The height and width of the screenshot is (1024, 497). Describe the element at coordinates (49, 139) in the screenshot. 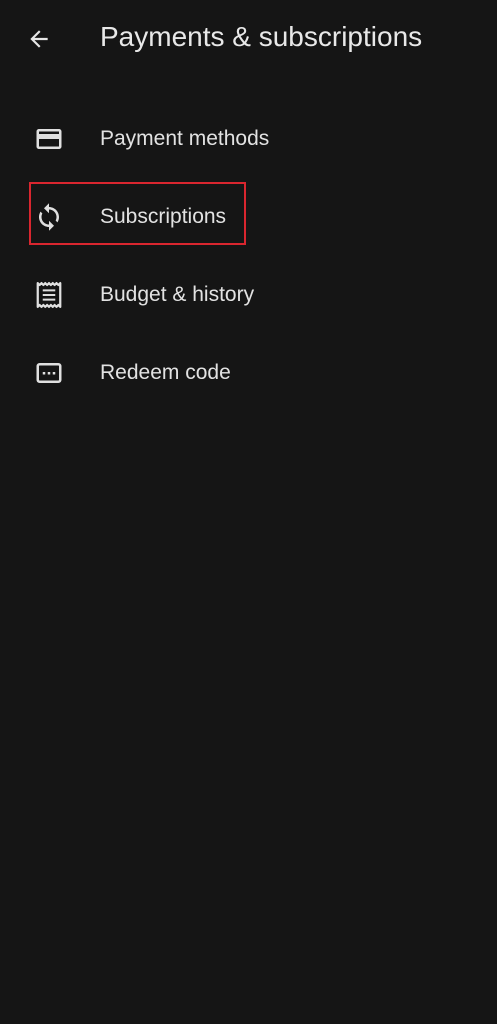

I see `credit-card-icon` at that location.